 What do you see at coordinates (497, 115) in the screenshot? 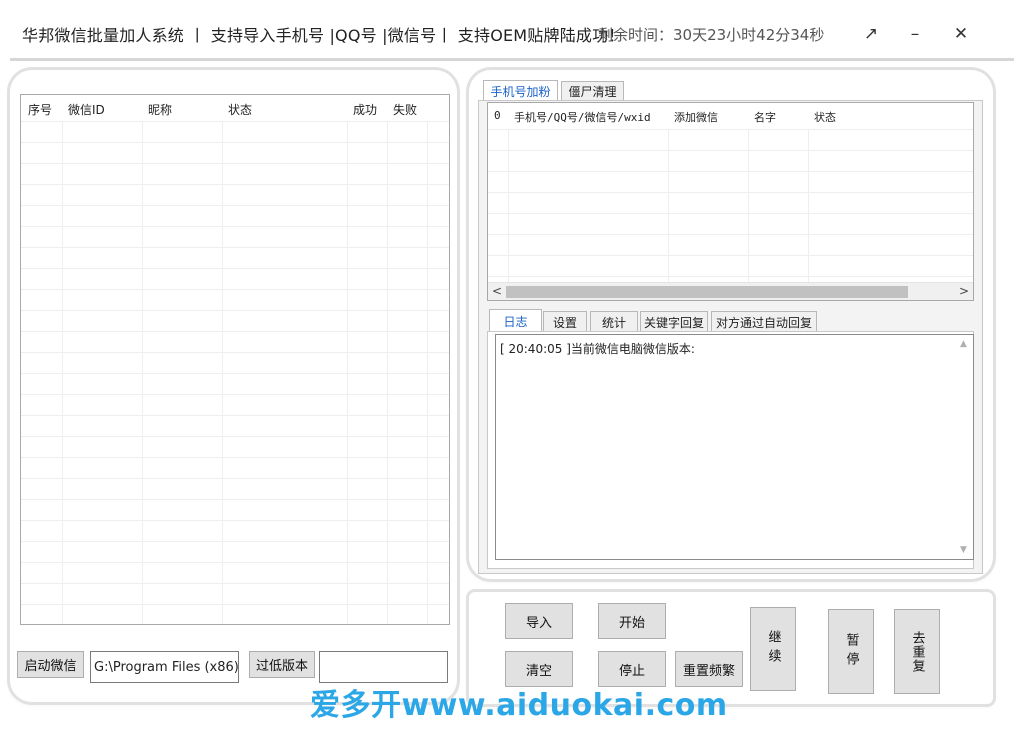
I see `col-no: 0` at bounding box center [497, 115].